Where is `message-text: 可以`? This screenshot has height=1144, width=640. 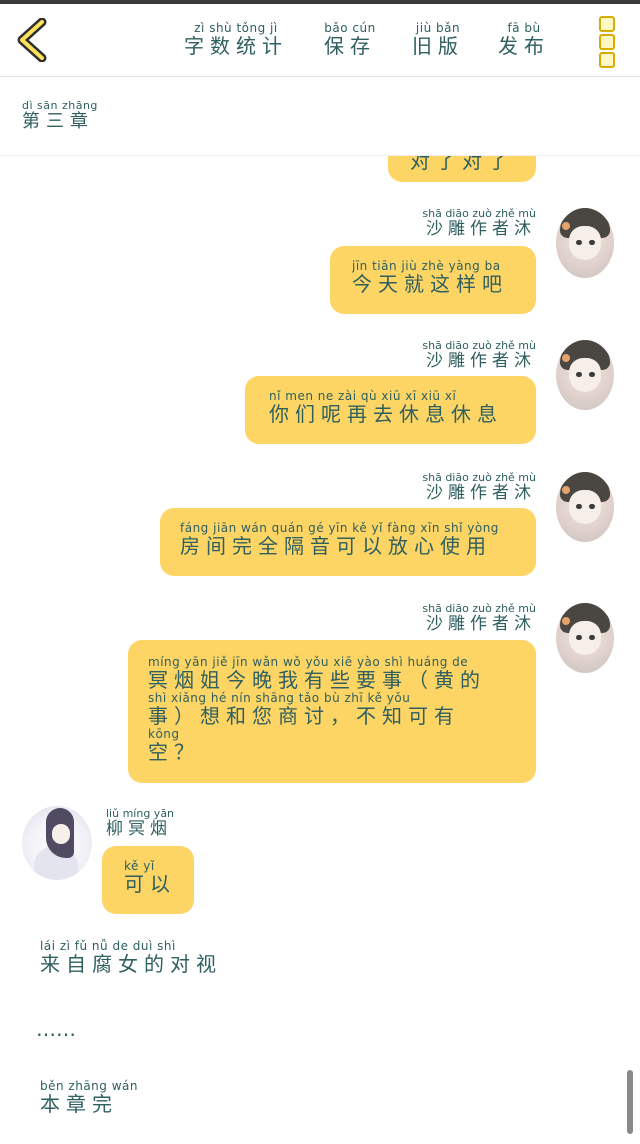 message-text: 可以 is located at coordinates (150, 884).